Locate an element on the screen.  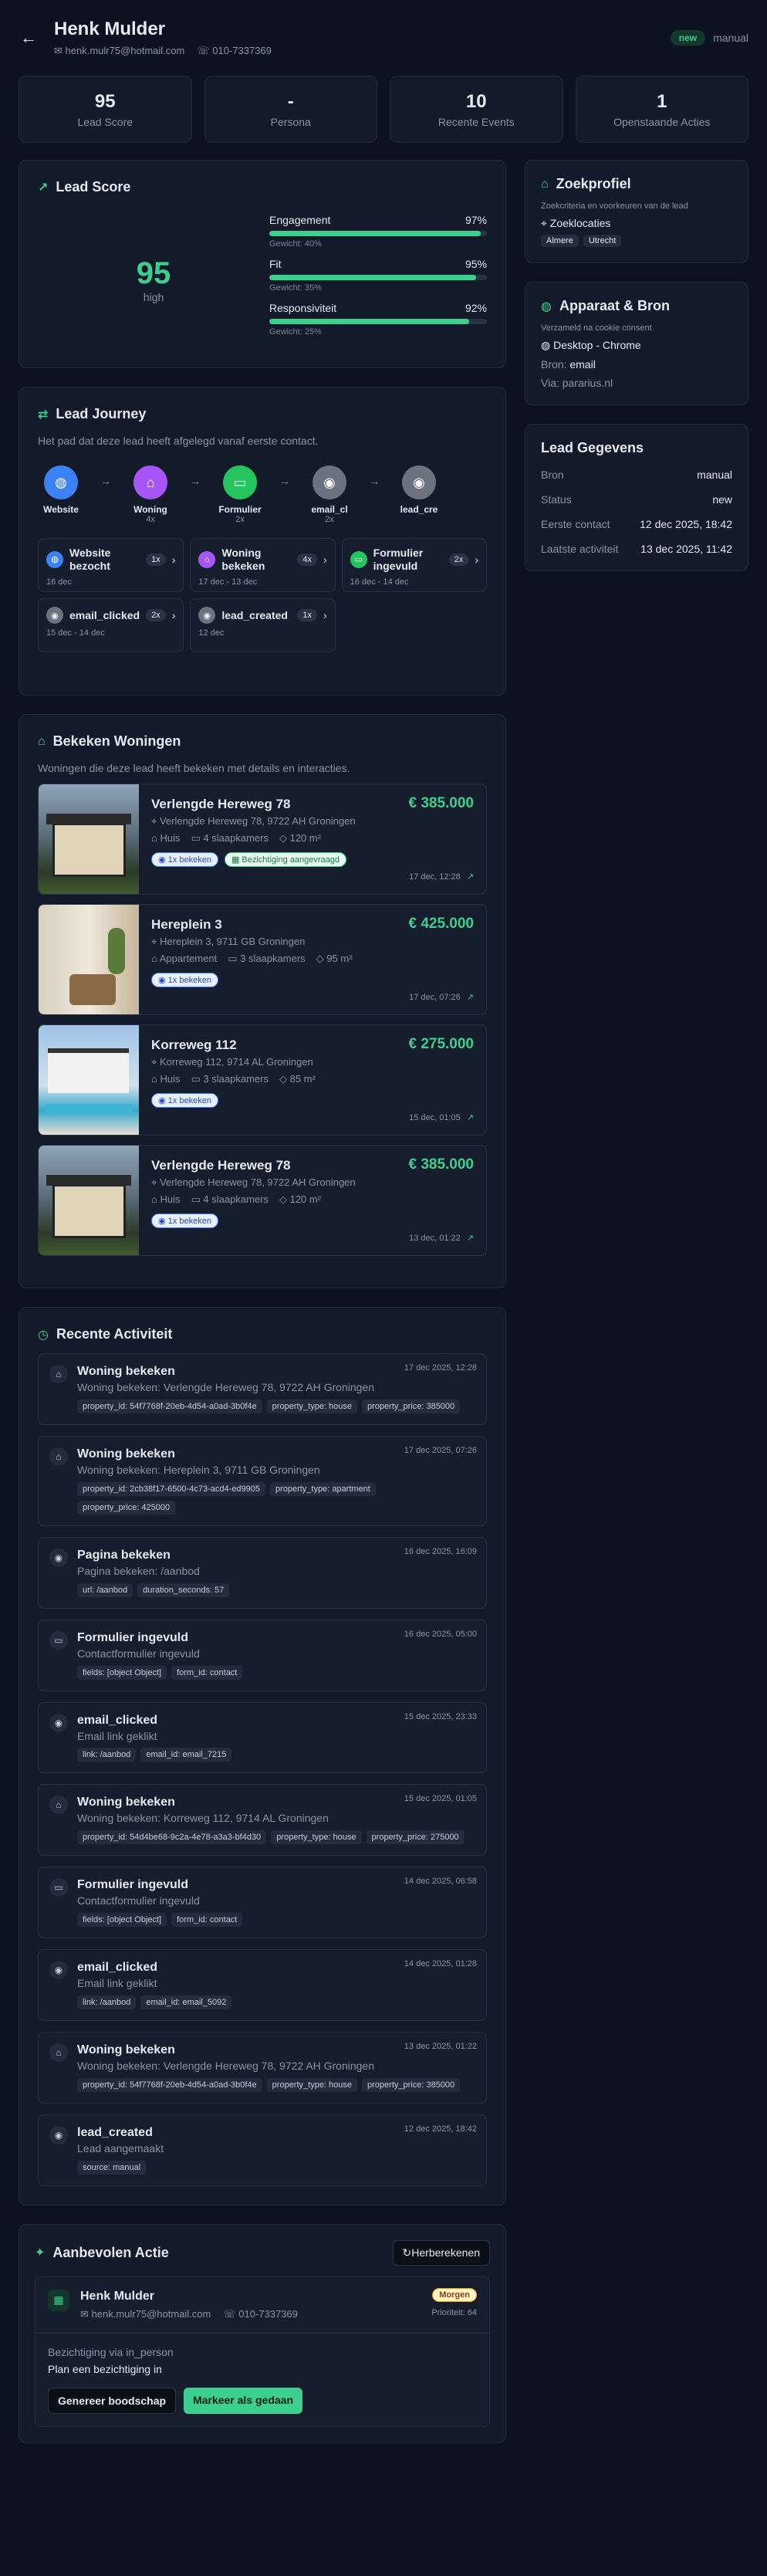
property-rooms: ▭ 4 slaapkamers is located at coordinates (230, 1199).